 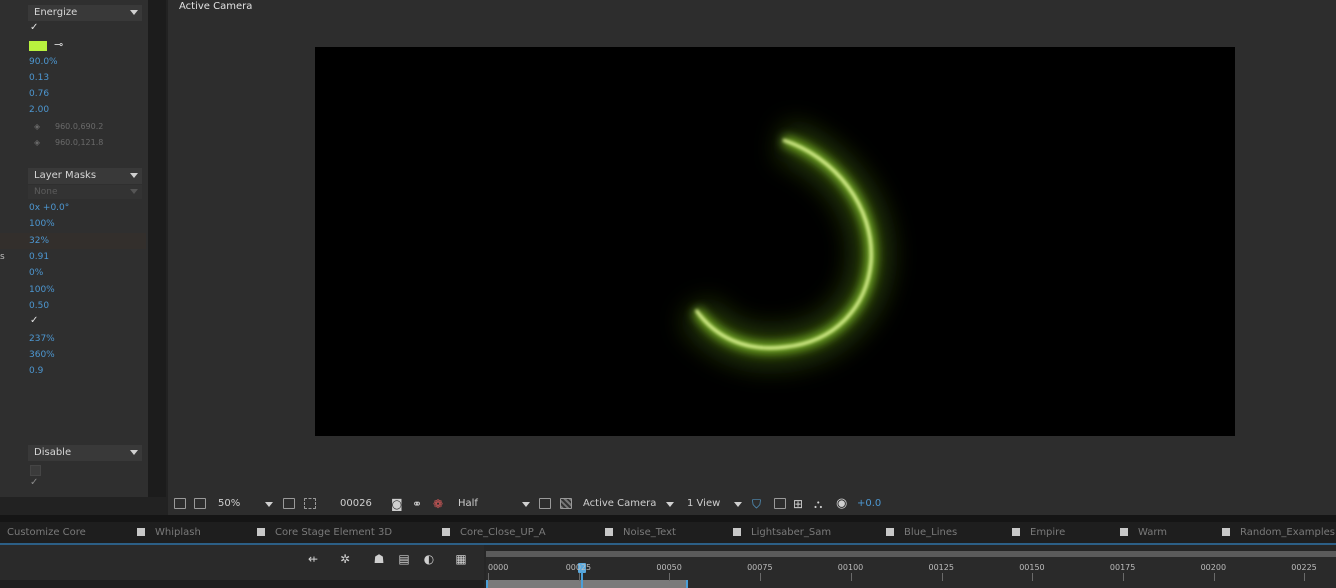 I want to click on ruler-tick-label: 00050, so click(x=669, y=567).